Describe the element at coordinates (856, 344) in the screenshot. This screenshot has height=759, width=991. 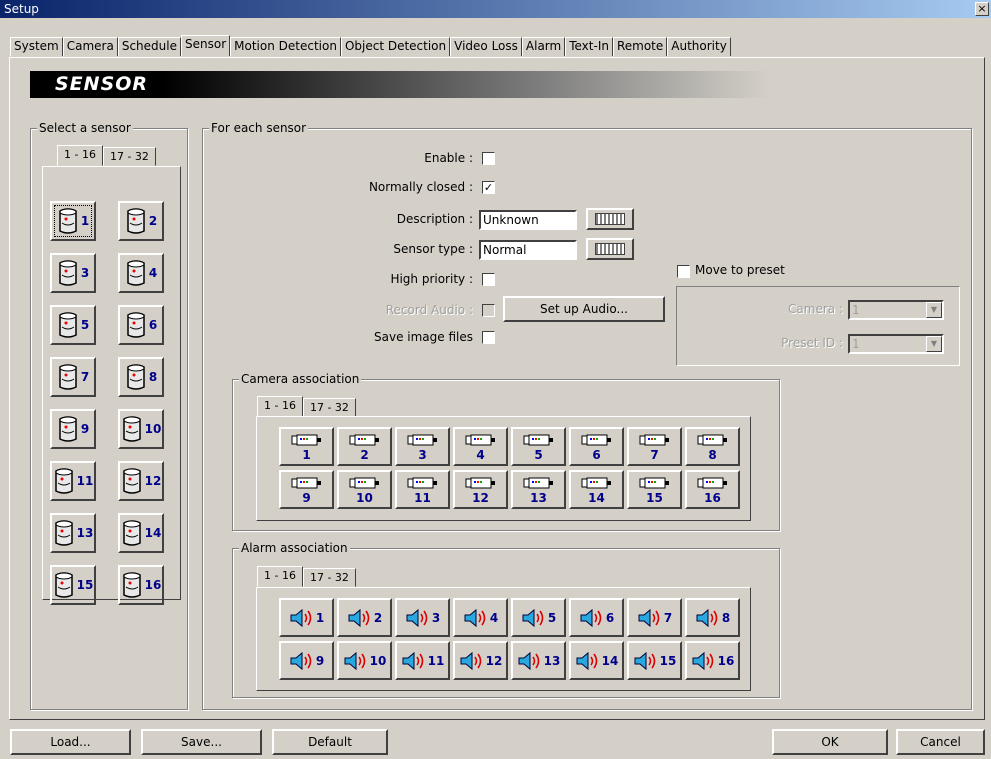
I see `preset-id-select-value: 1` at that location.